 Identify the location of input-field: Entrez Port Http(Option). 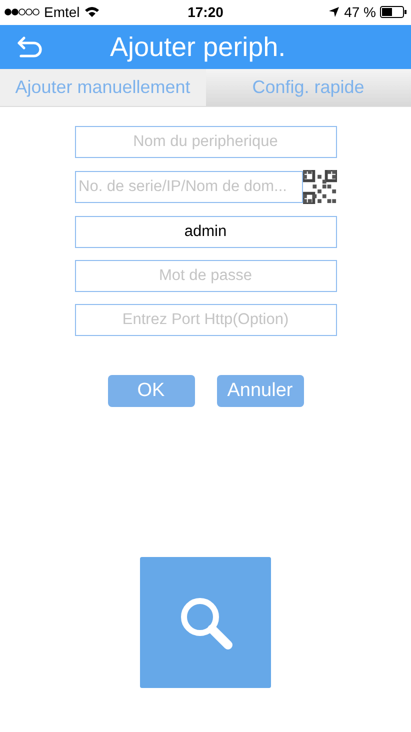
(205, 320).